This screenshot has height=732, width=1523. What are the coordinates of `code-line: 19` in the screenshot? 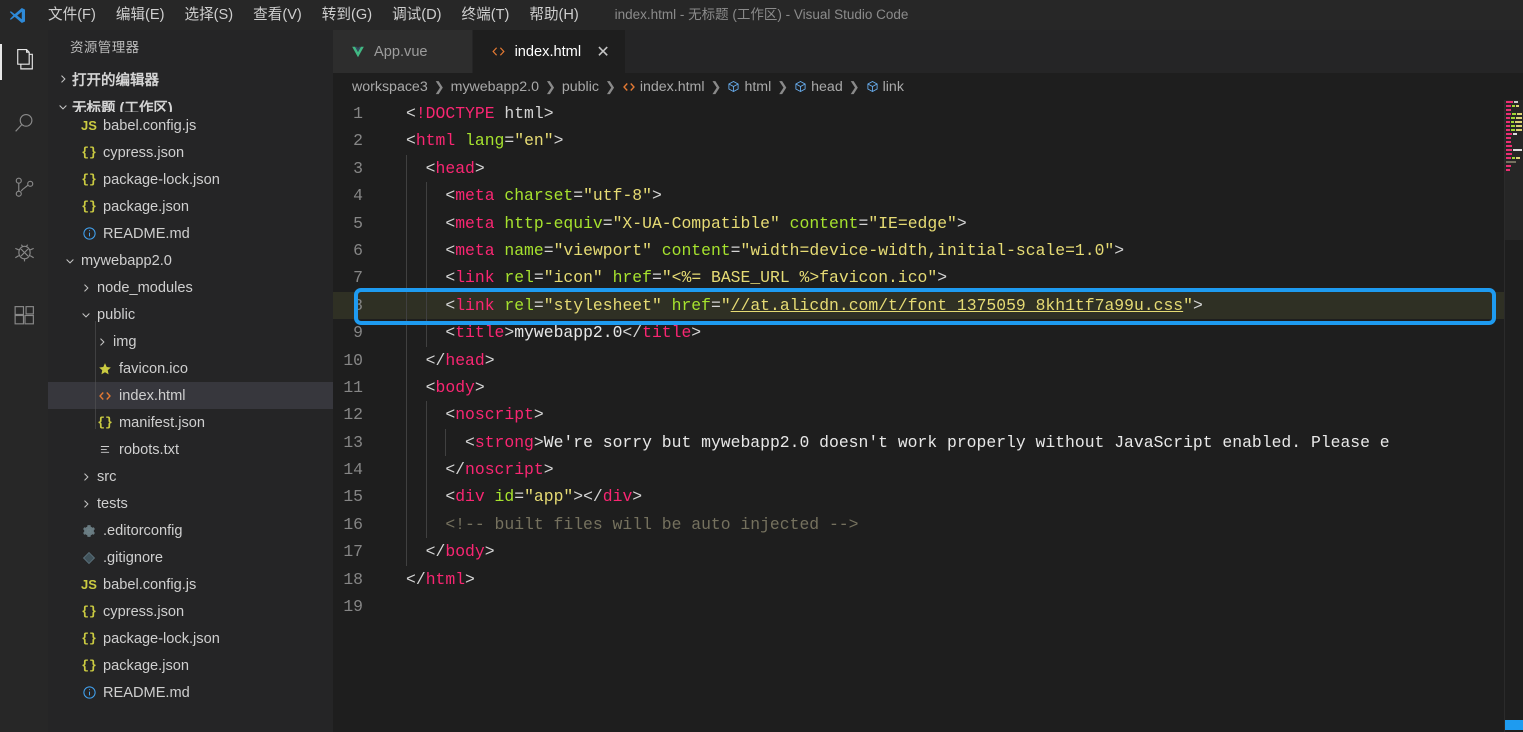 It's located at (928, 606).